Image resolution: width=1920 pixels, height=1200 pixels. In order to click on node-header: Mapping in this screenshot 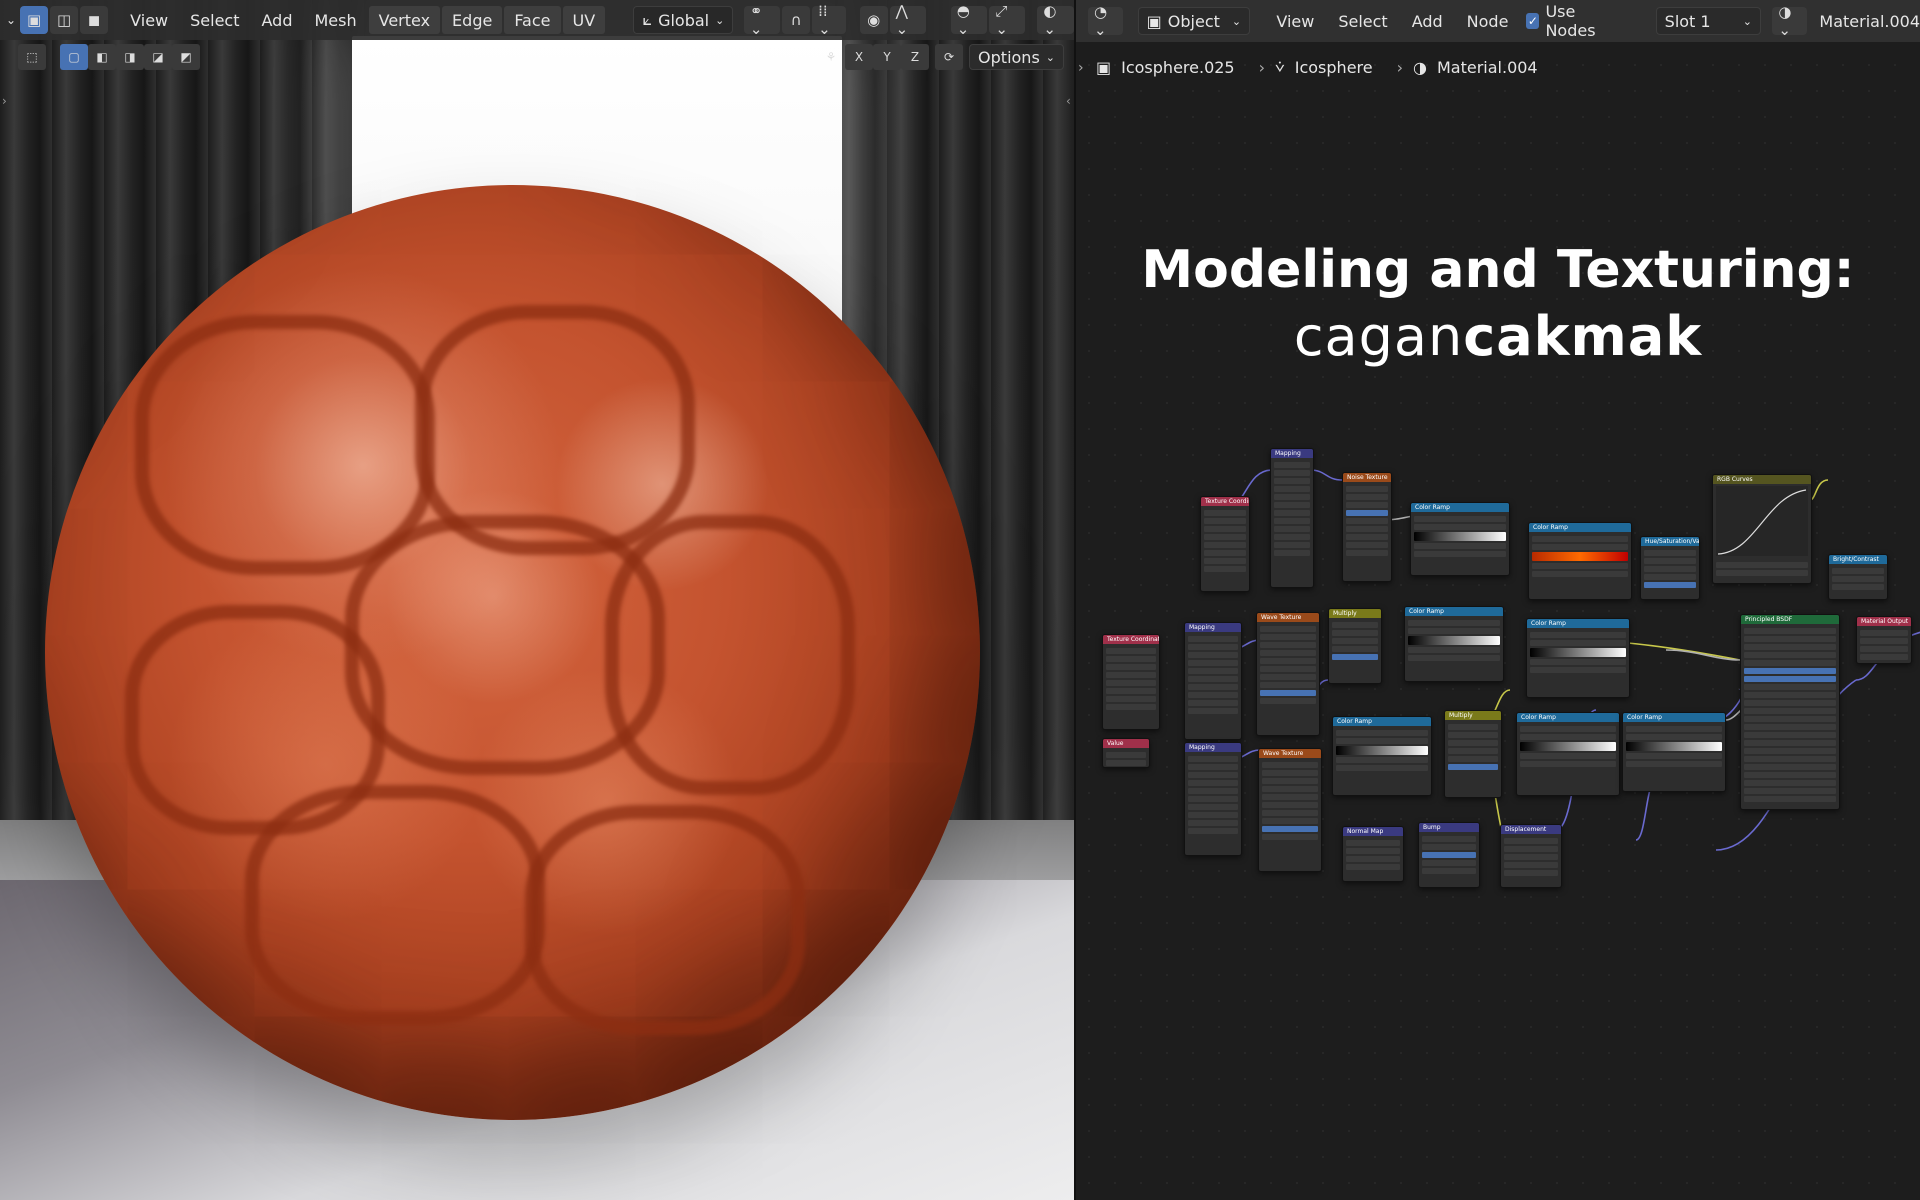, I will do `click(1292, 453)`.